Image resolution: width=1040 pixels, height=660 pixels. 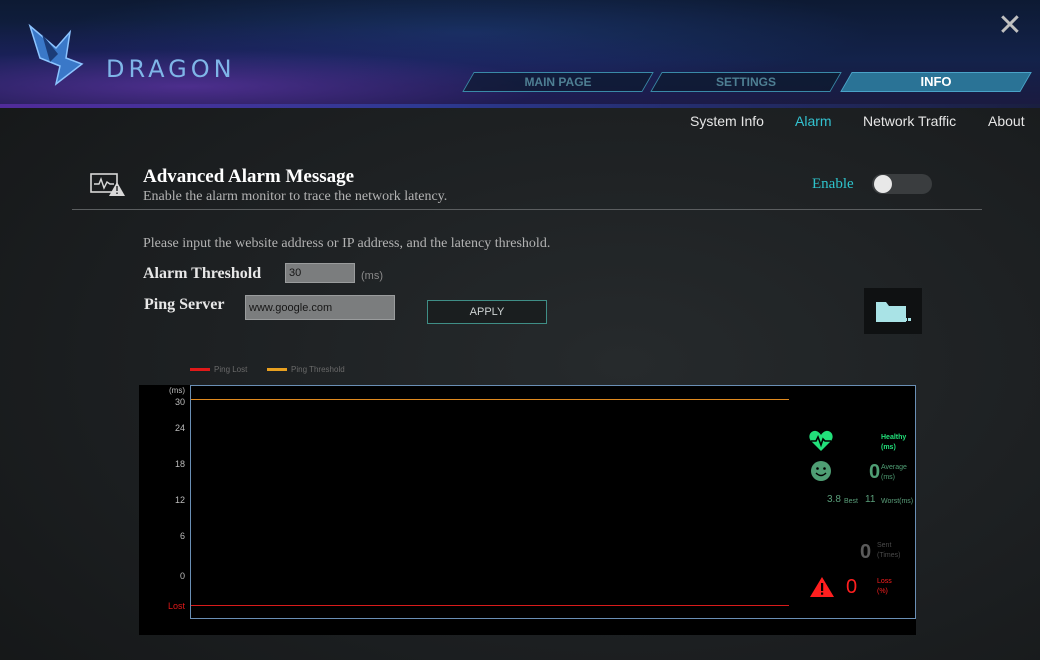 What do you see at coordinates (202, 273) in the screenshot?
I see `alarm-threshold-label: Alarm Threshold` at bounding box center [202, 273].